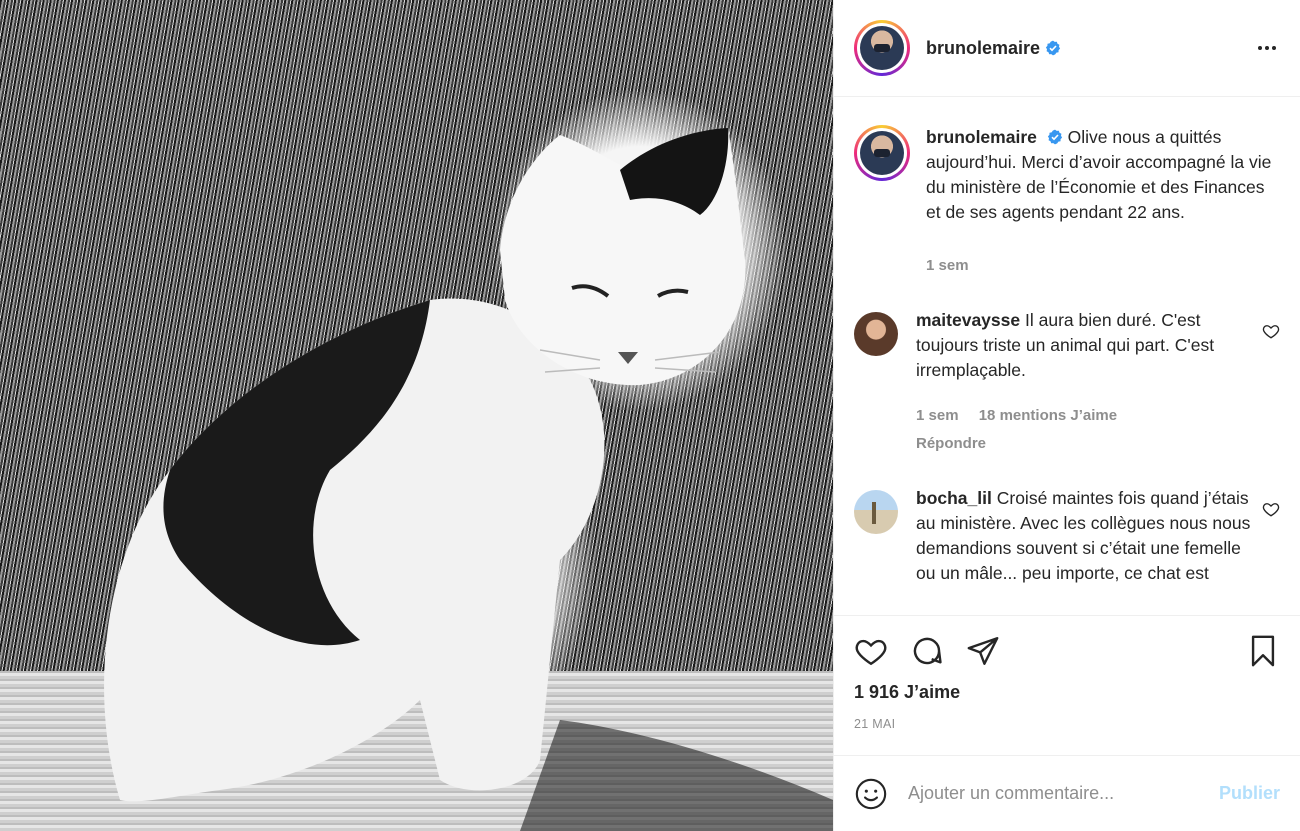 The width and height of the screenshot is (1300, 831). I want to click on caption-time: 1 sem, so click(947, 265).